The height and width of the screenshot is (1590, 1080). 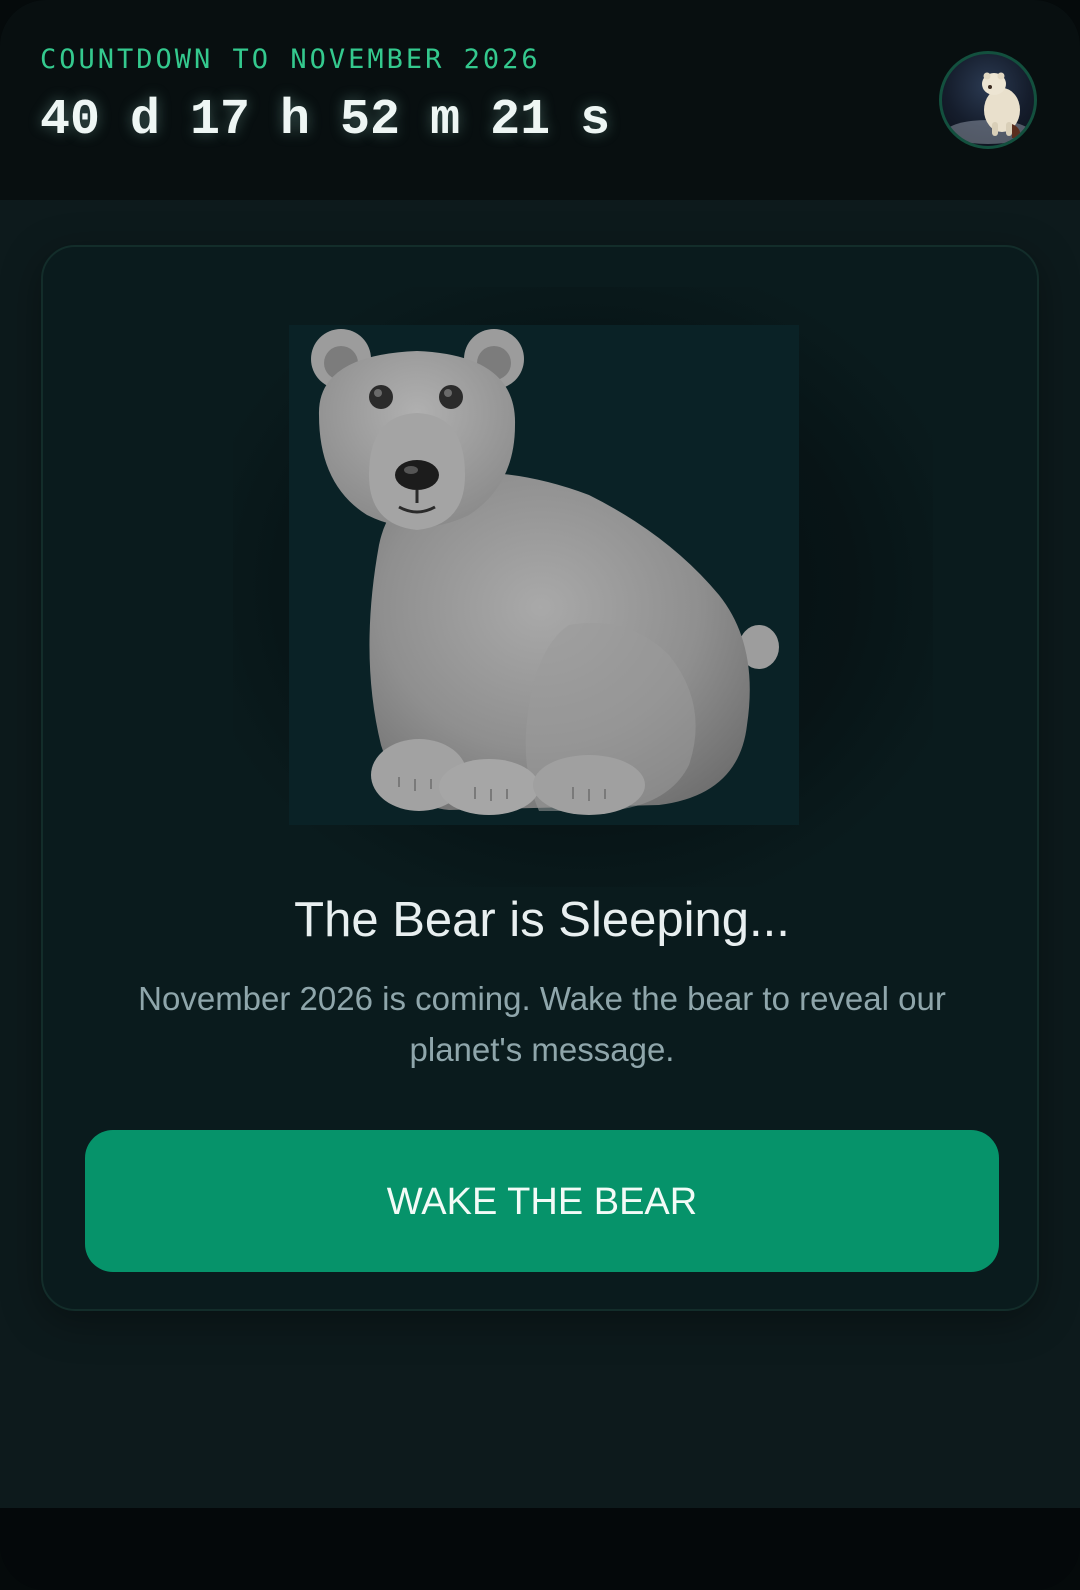 I want to click on avatar, so click(x=988, y=100).